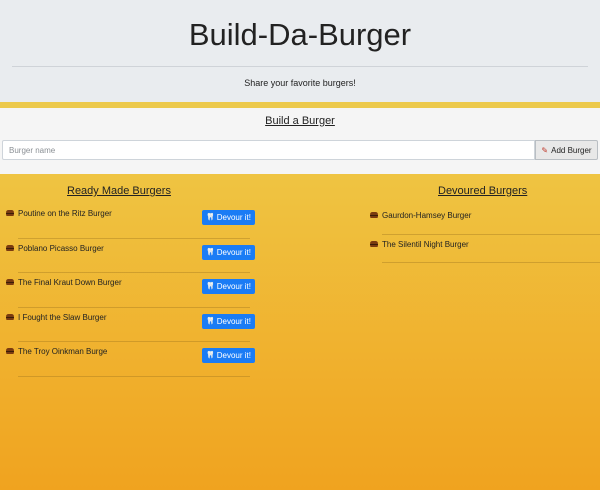  Describe the element at coordinates (62, 317) in the screenshot. I see `burger-name: I Fought the Slaw Burger` at that location.